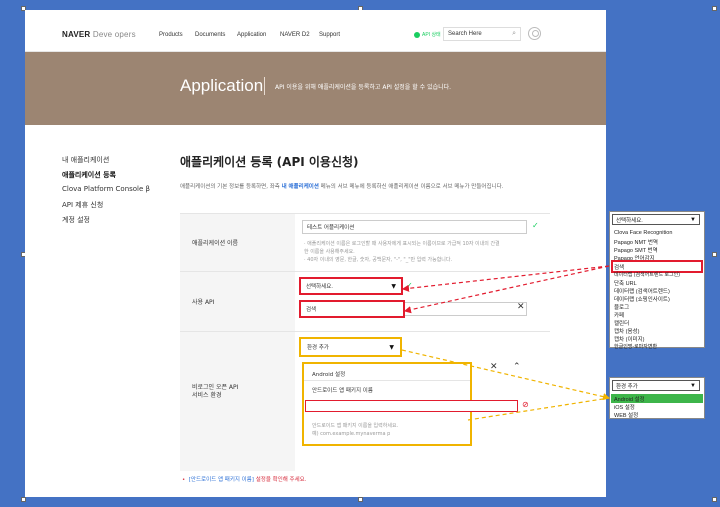 The height and width of the screenshot is (507, 720). What do you see at coordinates (351, 286) in the screenshot?
I see `api-select: 선택하세요. ▼` at bounding box center [351, 286].